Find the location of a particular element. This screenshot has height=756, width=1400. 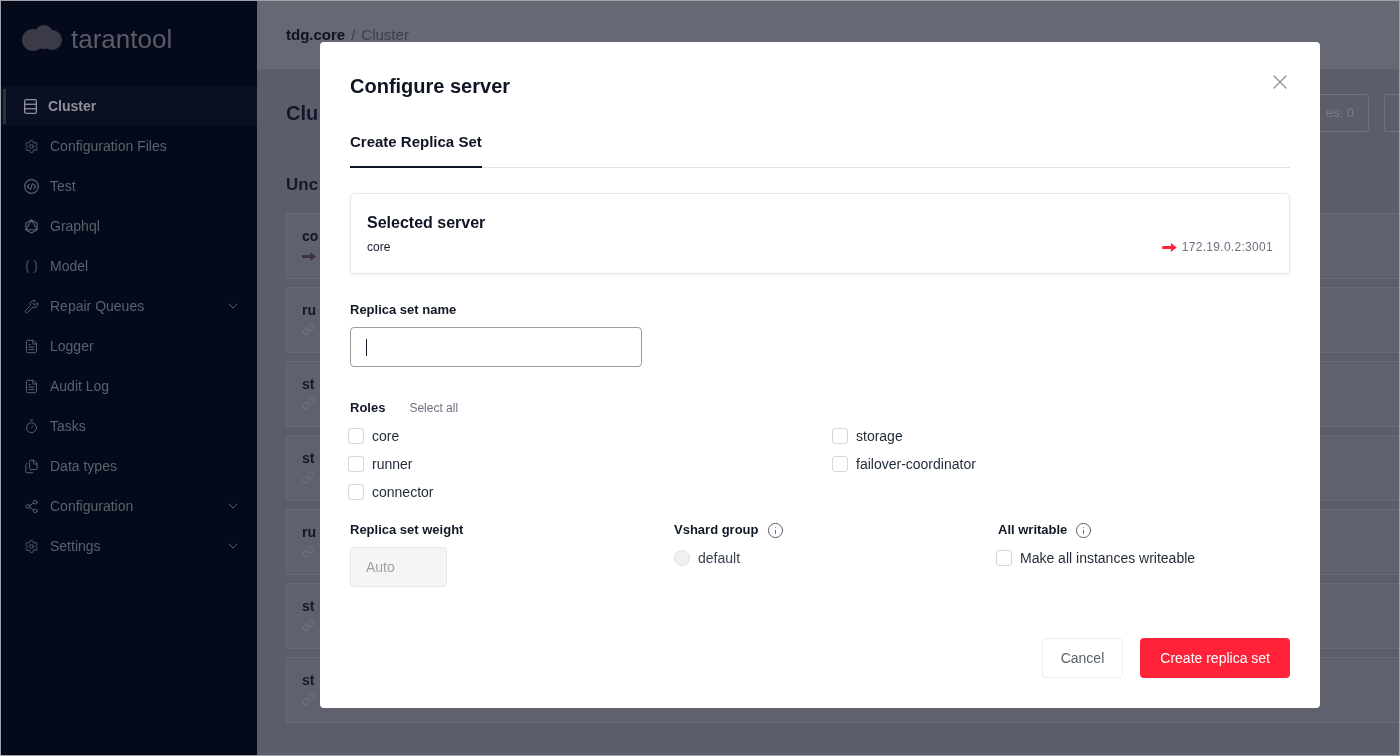

sidebar-item: Cluster is located at coordinates (129, 106).